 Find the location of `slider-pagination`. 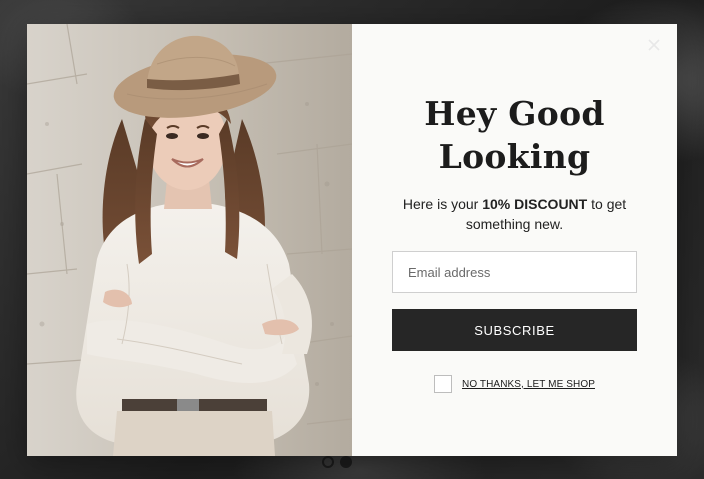

slider-pagination is located at coordinates (337, 462).